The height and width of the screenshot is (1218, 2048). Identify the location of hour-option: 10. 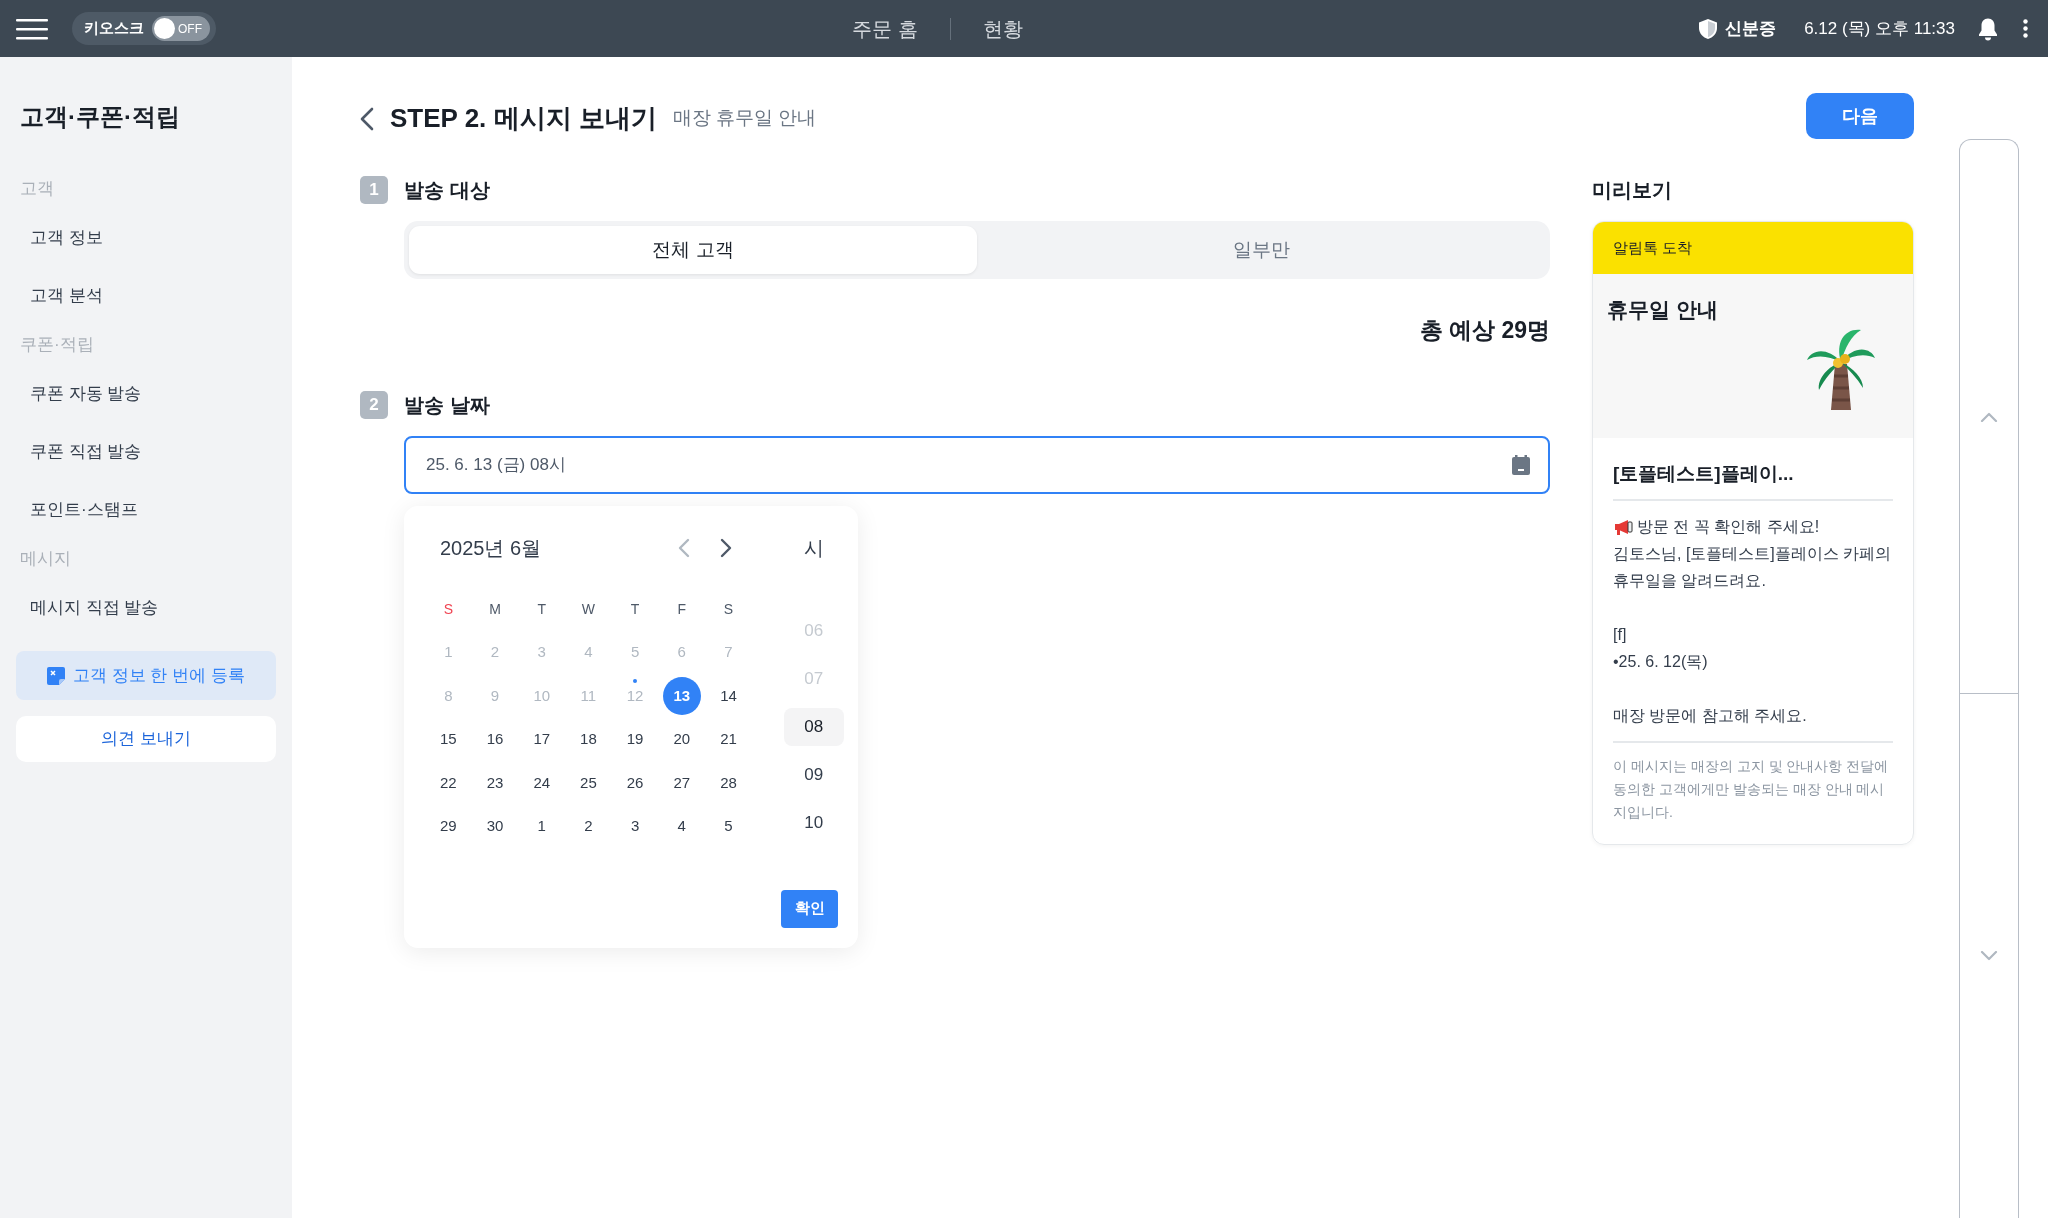
(813, 822).